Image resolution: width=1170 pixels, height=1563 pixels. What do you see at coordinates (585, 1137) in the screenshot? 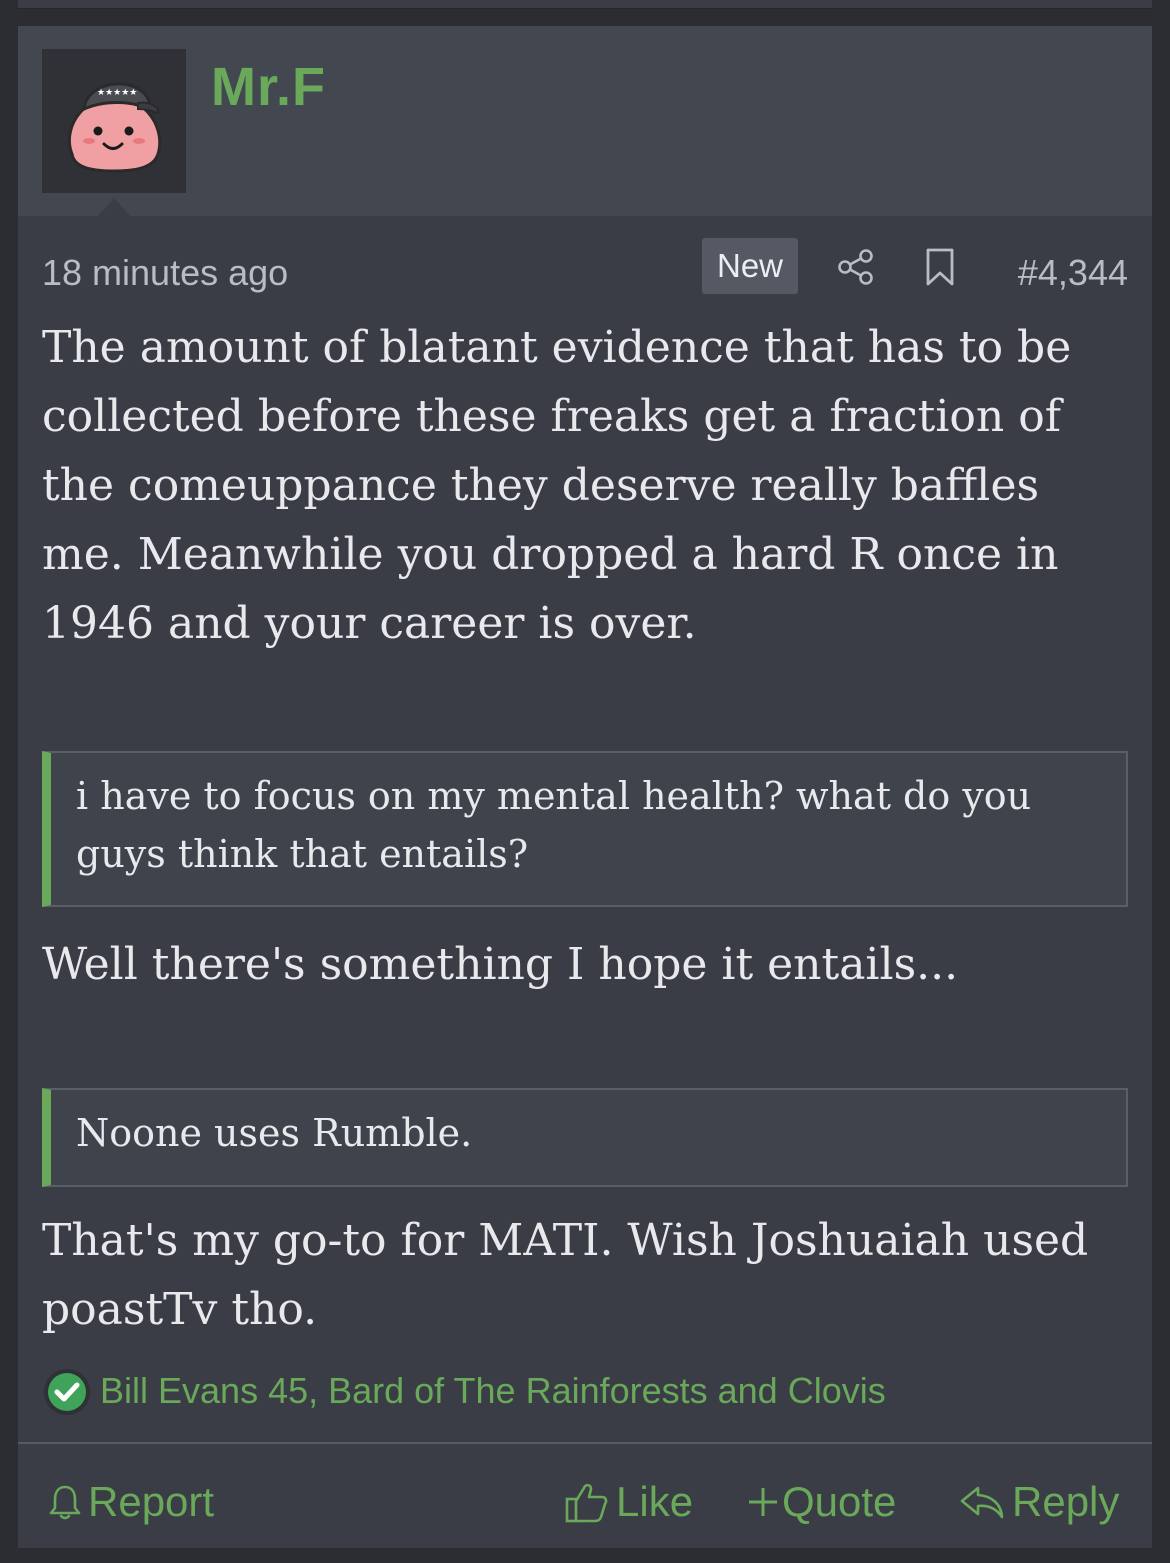
I see `blockquote: Noone uses Rumble.` at bounding box center [585, 1137].